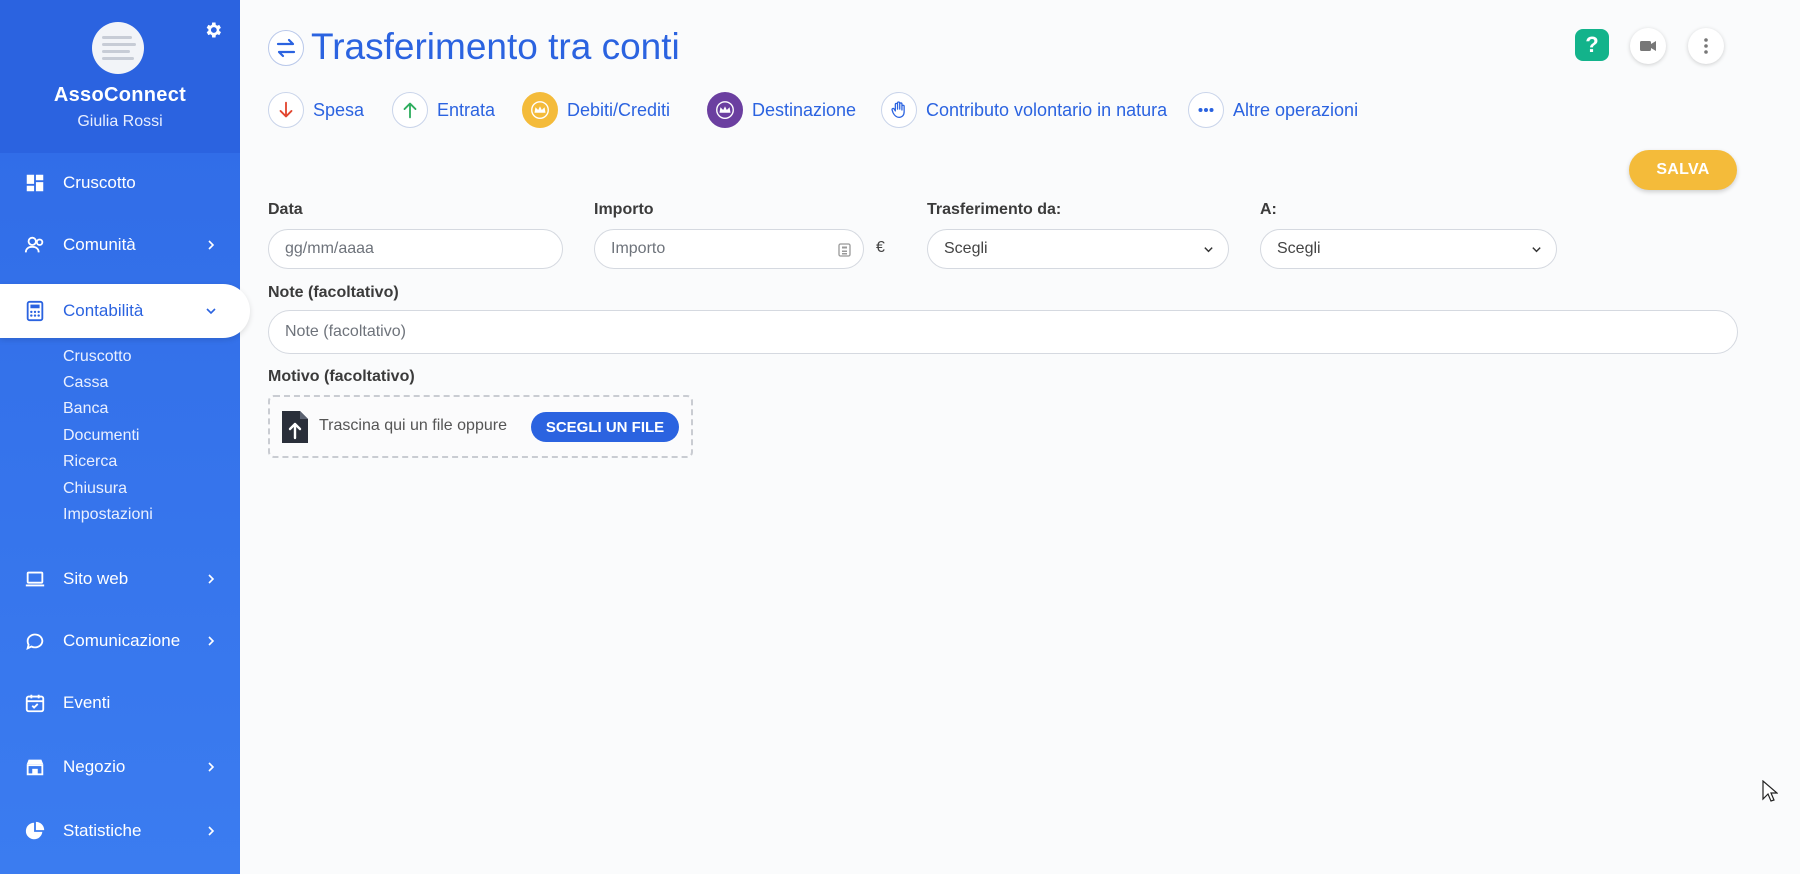  Describe the element at coordinates (804, 109) in the screenshot. I see `operation-label: Destinazione` at that location.